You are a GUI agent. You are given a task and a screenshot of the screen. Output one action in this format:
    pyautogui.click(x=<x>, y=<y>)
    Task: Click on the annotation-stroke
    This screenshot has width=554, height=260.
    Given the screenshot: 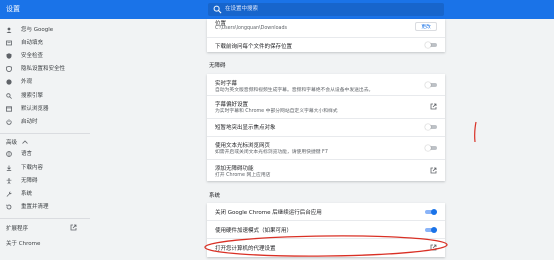 What is the action you would take?
    pyautogui.click(x=475, y=132)
    